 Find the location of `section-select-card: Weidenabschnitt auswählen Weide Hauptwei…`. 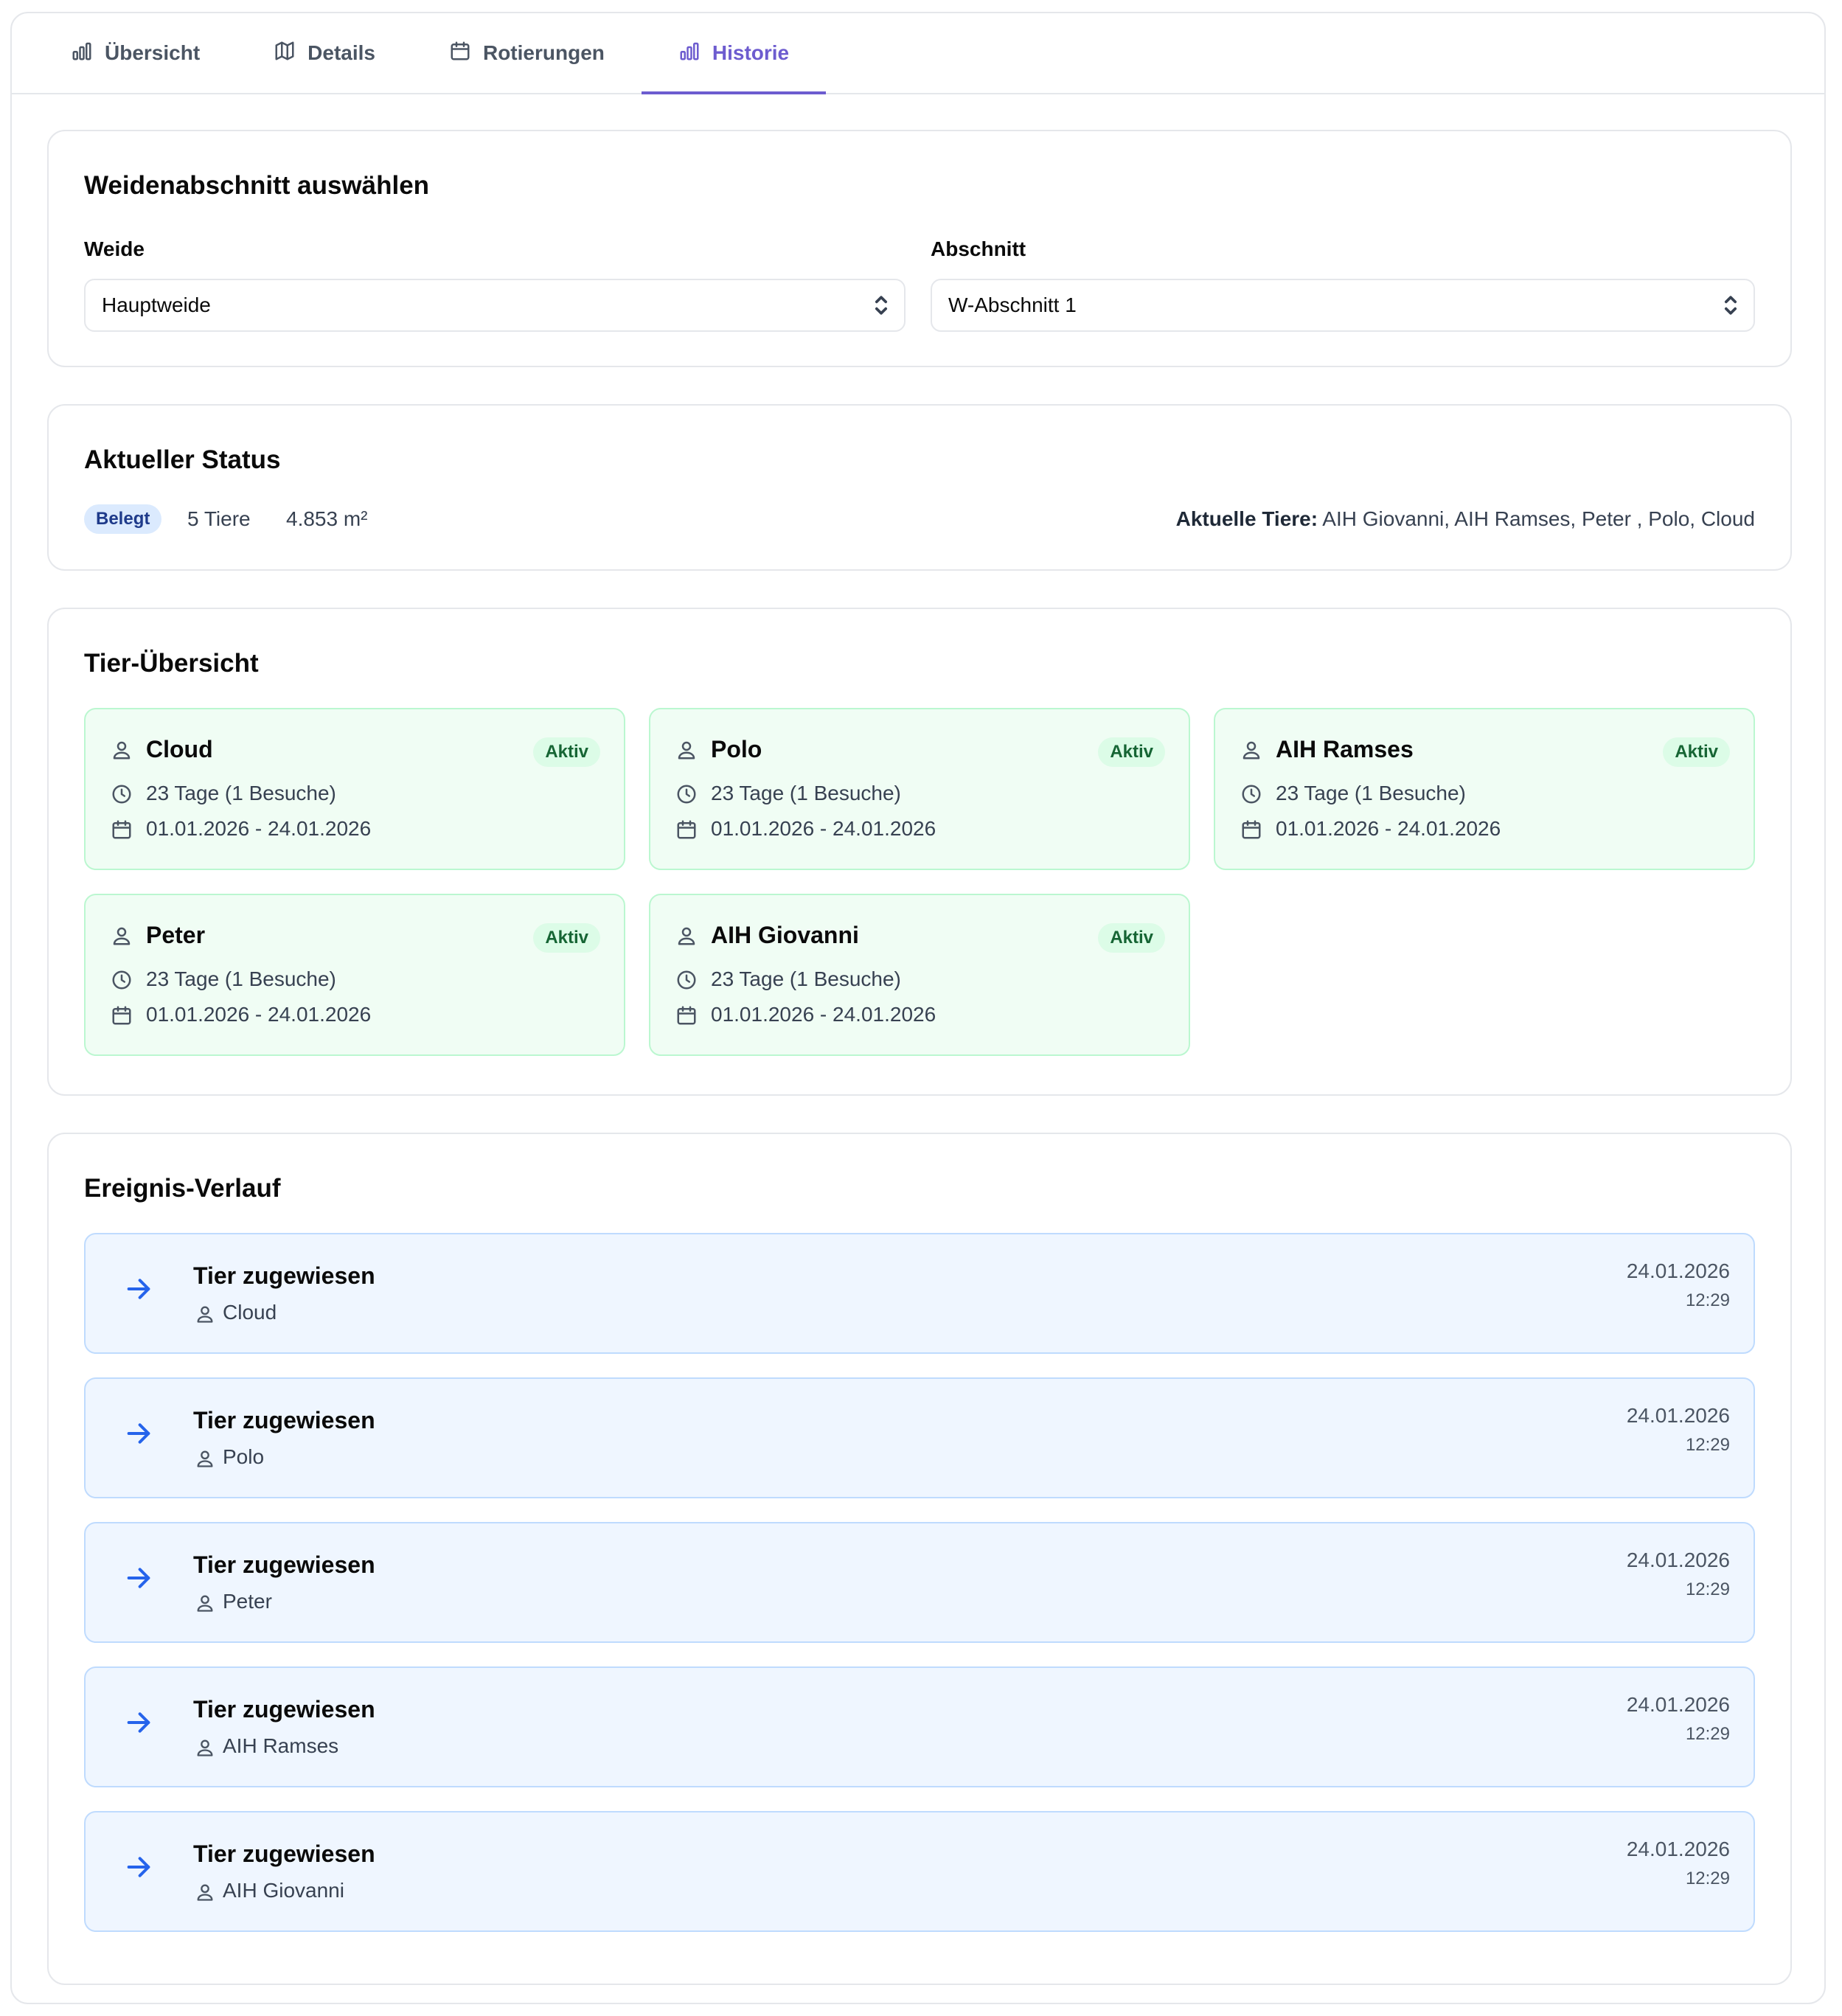

section-select-card: Weidenabschnitt auswählen Weide Hauptwei… is located at coordinates (919, 249).